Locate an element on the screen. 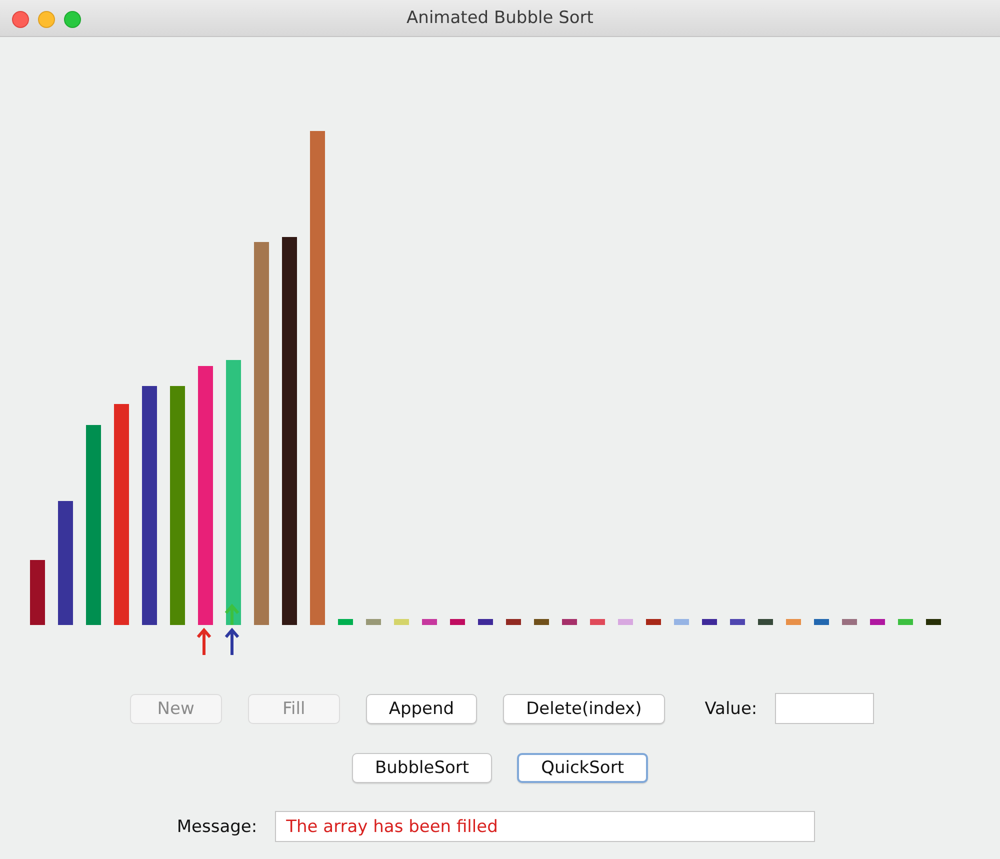 Image resolution: width=1000 pixels, height=859 pixels. message-field: The array has been filled is located at coordinates (545, 826).